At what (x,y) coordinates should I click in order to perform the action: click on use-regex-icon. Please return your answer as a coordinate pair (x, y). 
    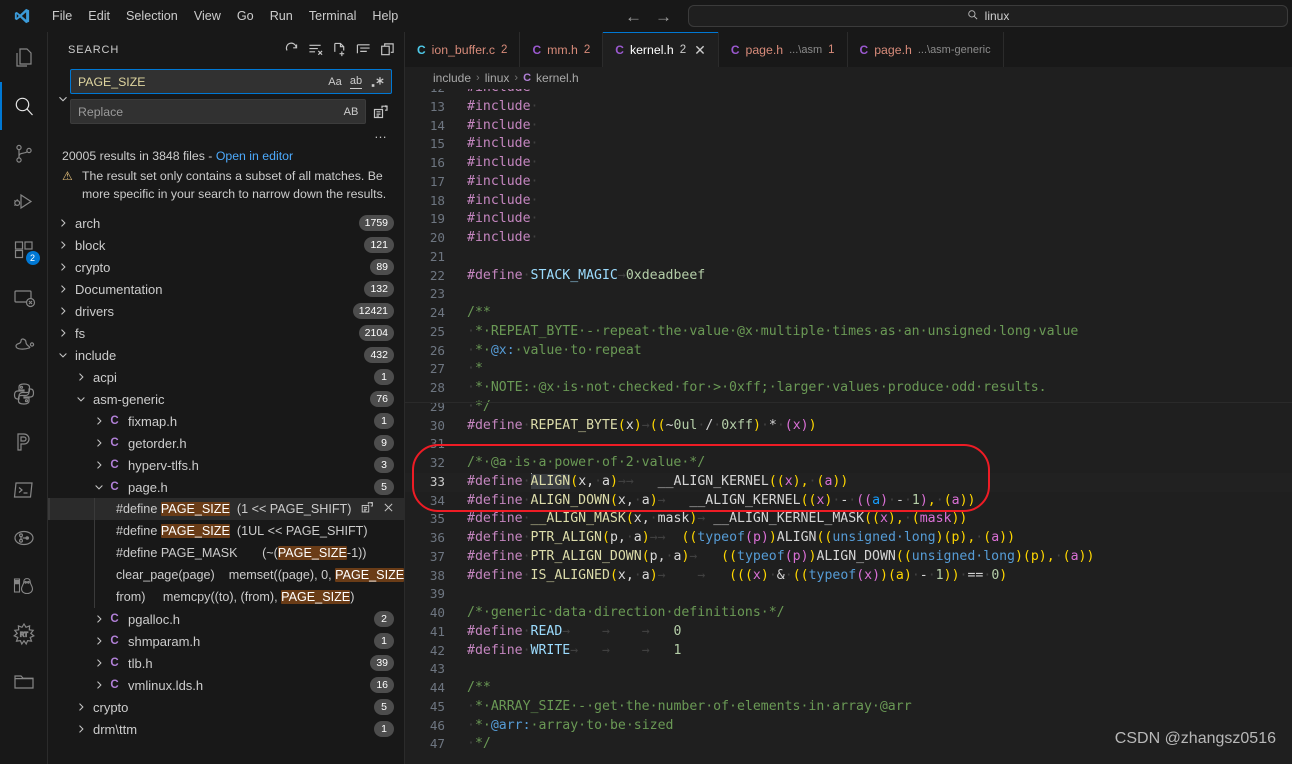
    Looking at the image, I should click on (377, 82).